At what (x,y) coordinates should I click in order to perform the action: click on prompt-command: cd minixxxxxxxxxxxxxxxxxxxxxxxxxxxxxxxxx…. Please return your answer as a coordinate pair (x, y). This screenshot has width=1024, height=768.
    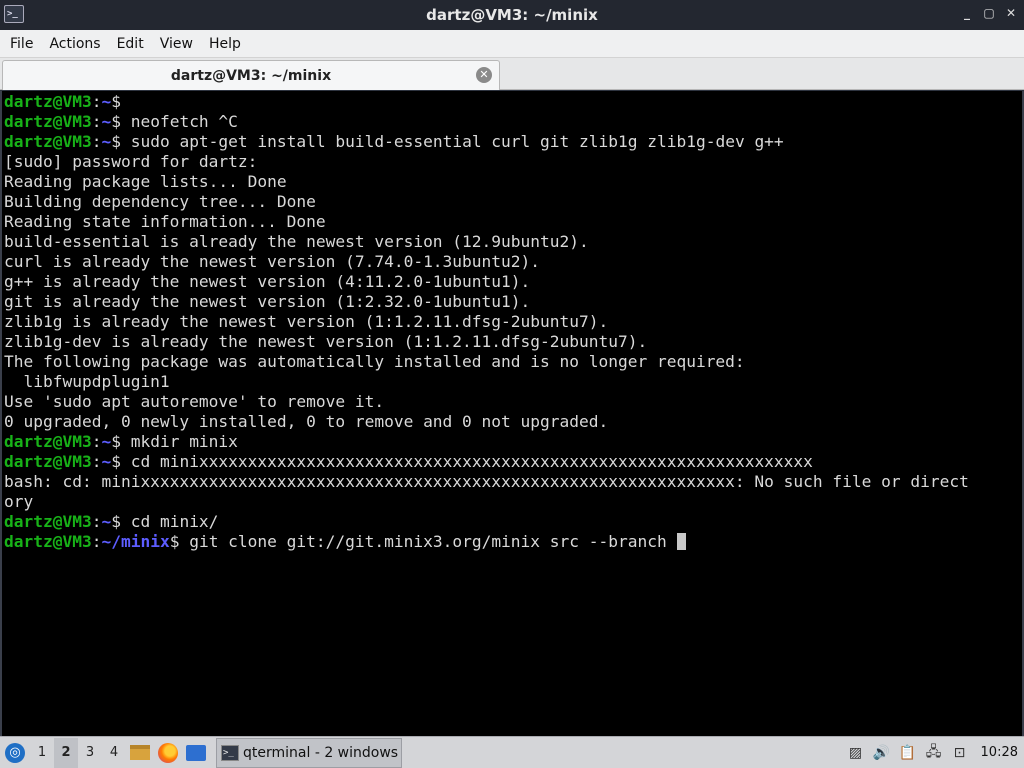
    Looking at the image, I should click on (466, 461).